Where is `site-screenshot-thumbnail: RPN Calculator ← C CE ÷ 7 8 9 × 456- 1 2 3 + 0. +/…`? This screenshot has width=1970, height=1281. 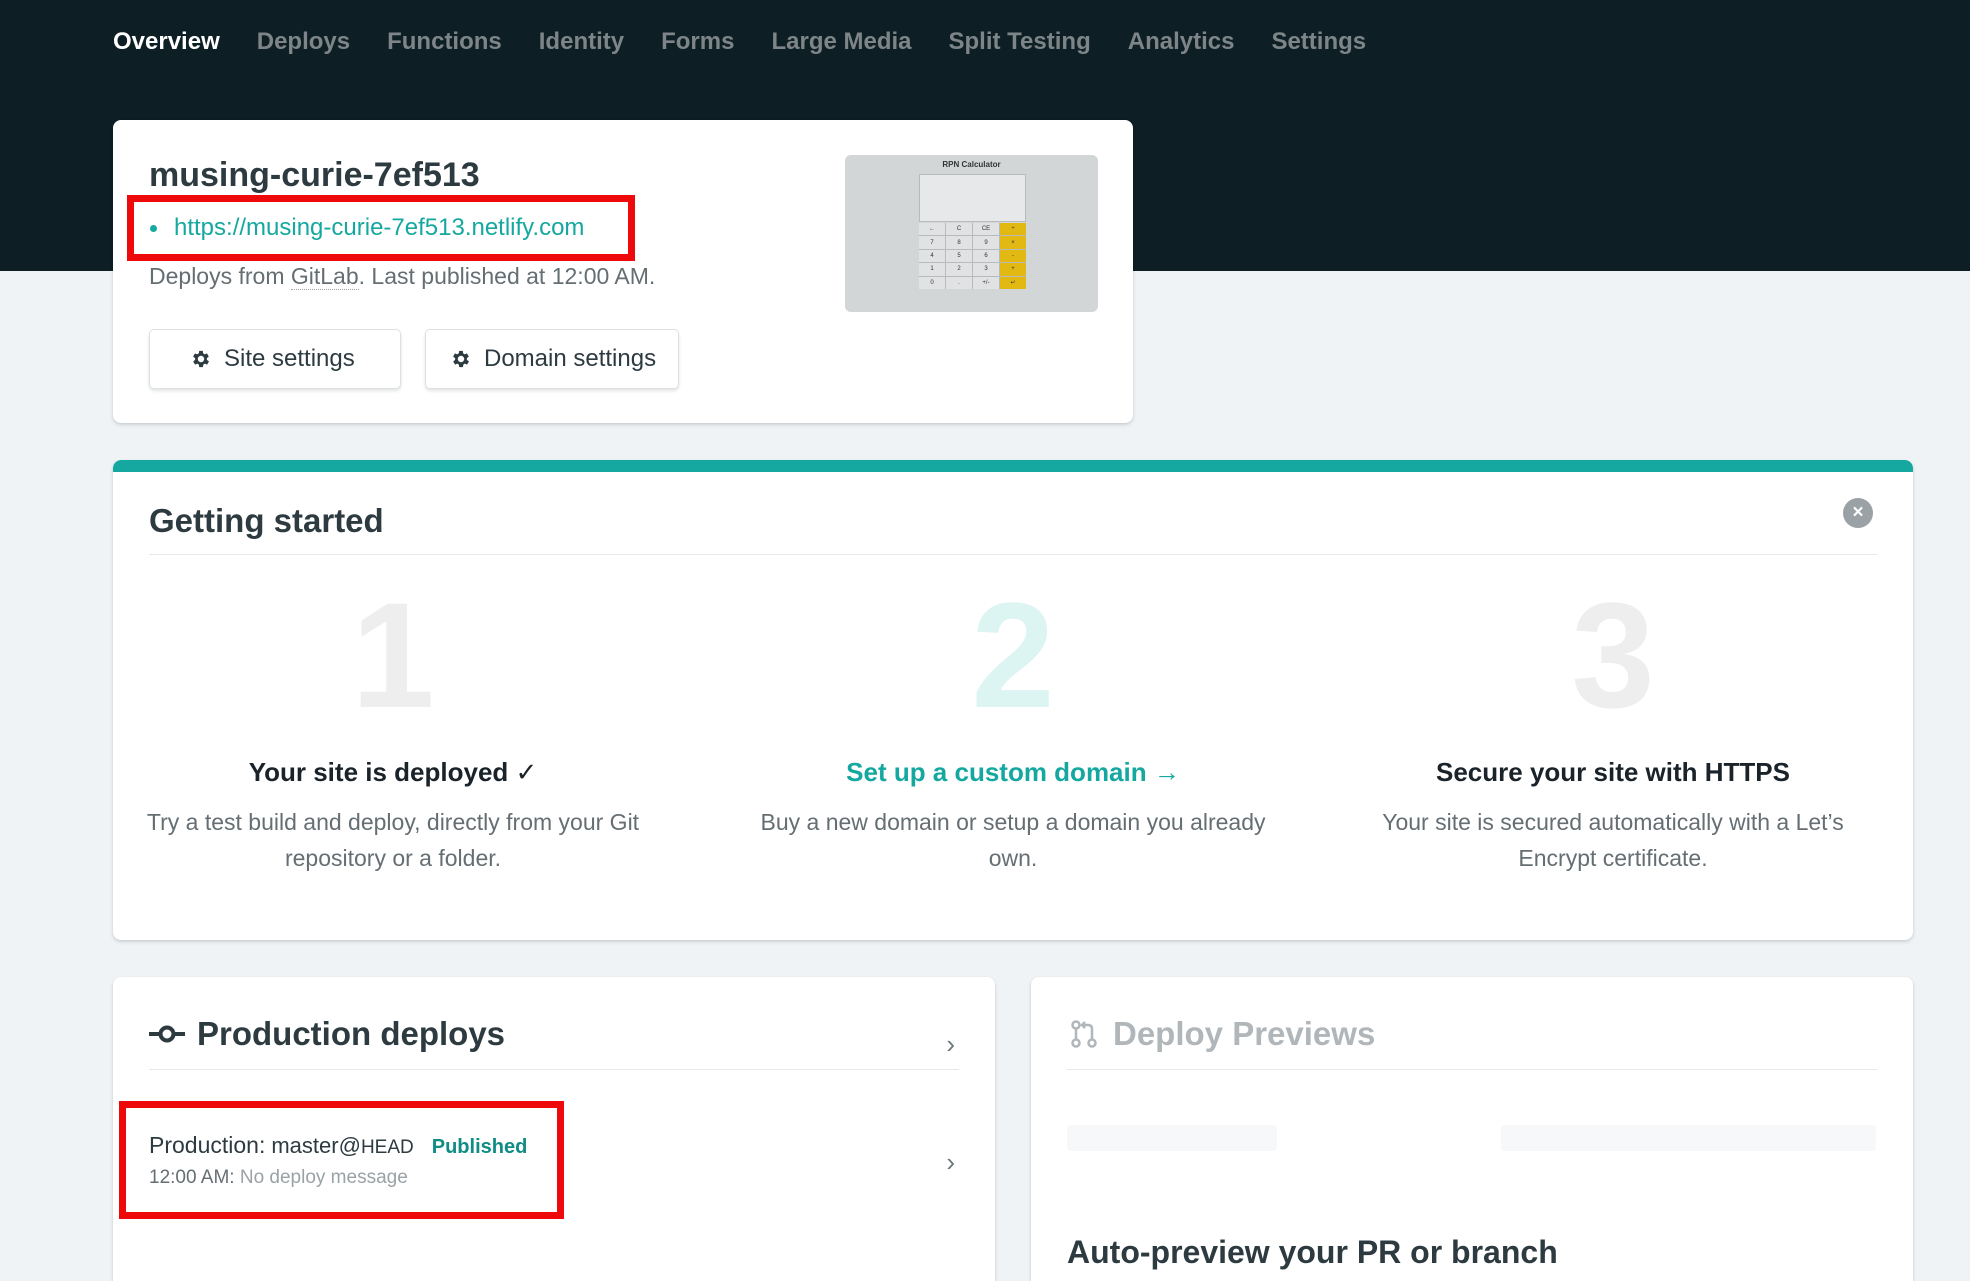 site-screenshot-thumbnail: RPN Calculator ← C CE ÷ 7 8 9 × 456- 1 2 3 + 0. +/… is located at coordinates (971, 233).